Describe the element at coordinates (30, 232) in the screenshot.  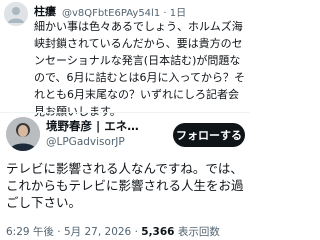
I see `post-time: 6:29 午後` at that location.